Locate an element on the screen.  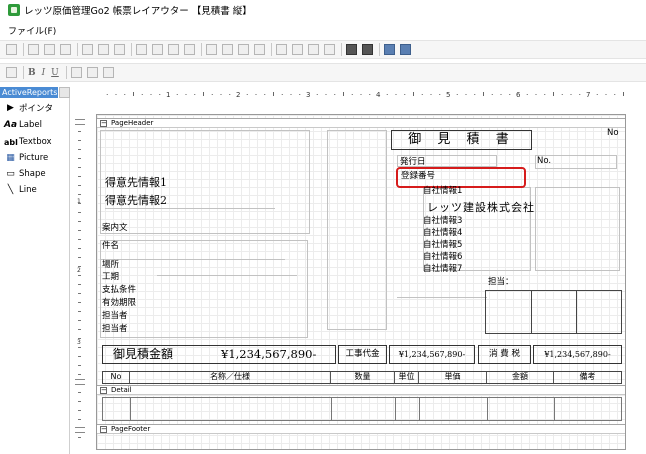
pin-icon is located at coordinates (64, 92).